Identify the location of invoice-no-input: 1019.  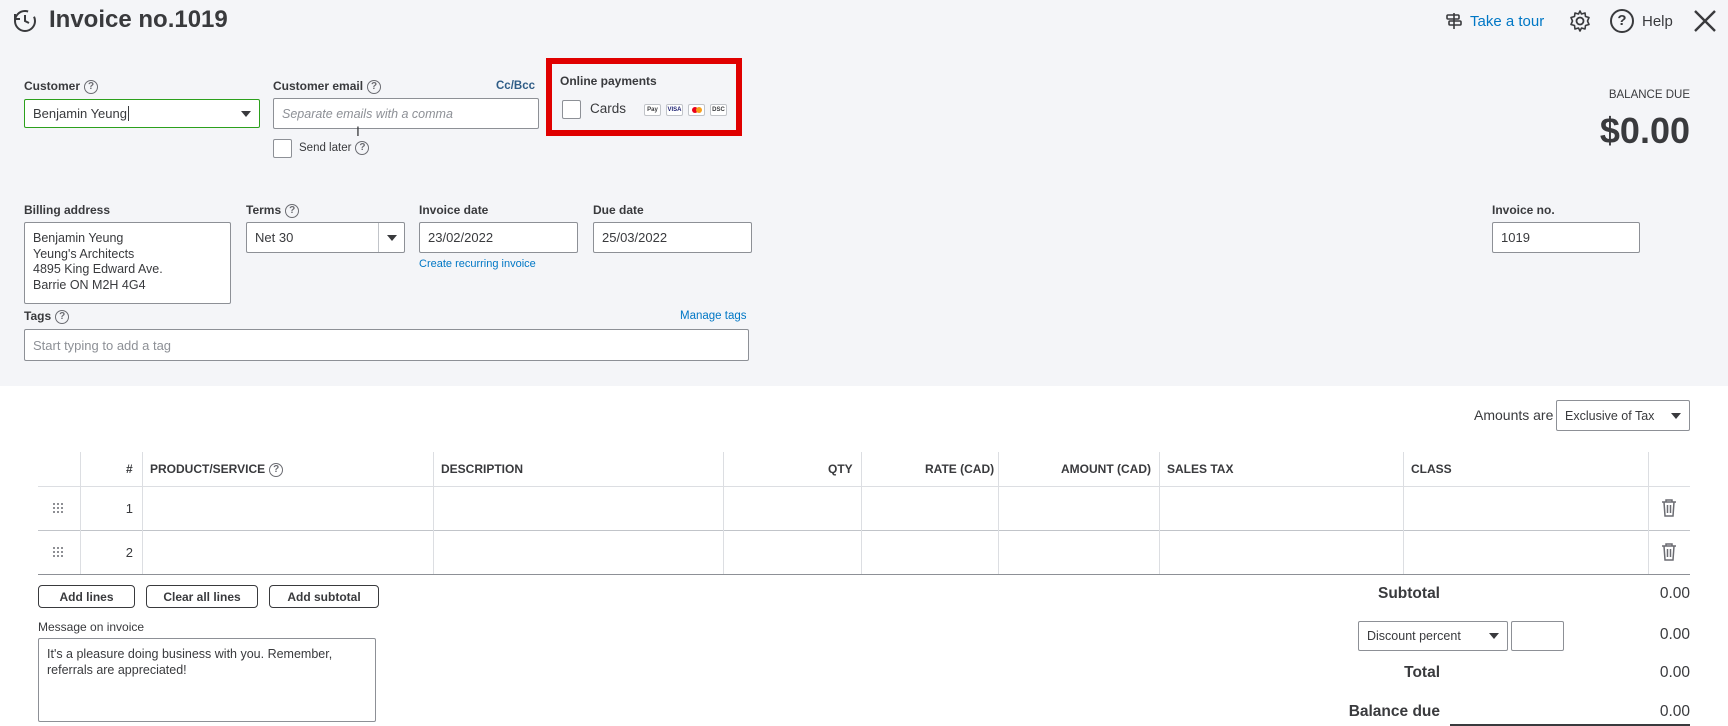
(1566, 237).